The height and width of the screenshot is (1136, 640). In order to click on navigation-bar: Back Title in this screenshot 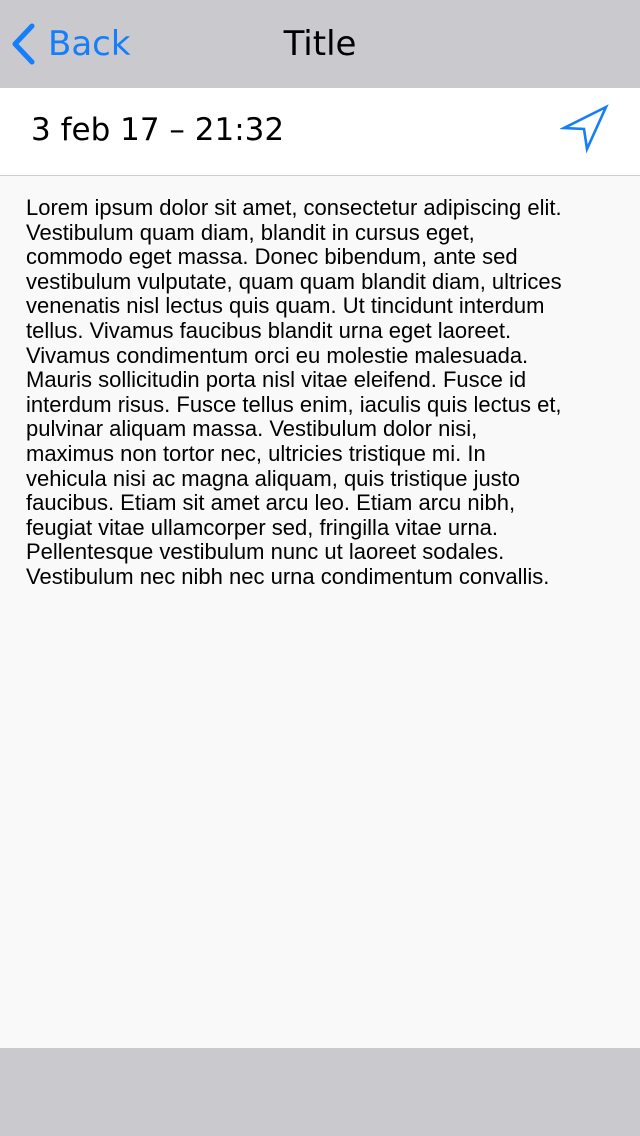, I will do `click(320, 44)`.